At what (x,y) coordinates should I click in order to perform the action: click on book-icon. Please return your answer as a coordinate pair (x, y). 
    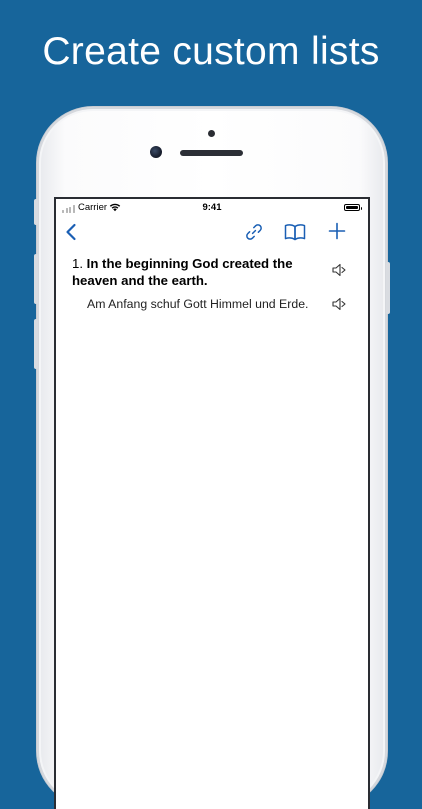
    Looking at the image, I should click on (295, 232).